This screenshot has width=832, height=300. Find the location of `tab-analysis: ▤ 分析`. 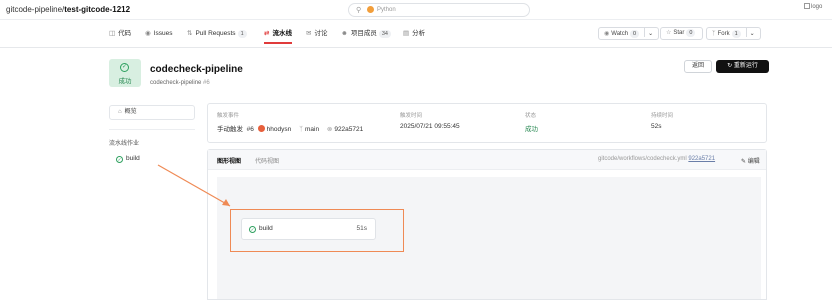

tab-analysis: ▤ 分析 is located at coordinates (414, 34).